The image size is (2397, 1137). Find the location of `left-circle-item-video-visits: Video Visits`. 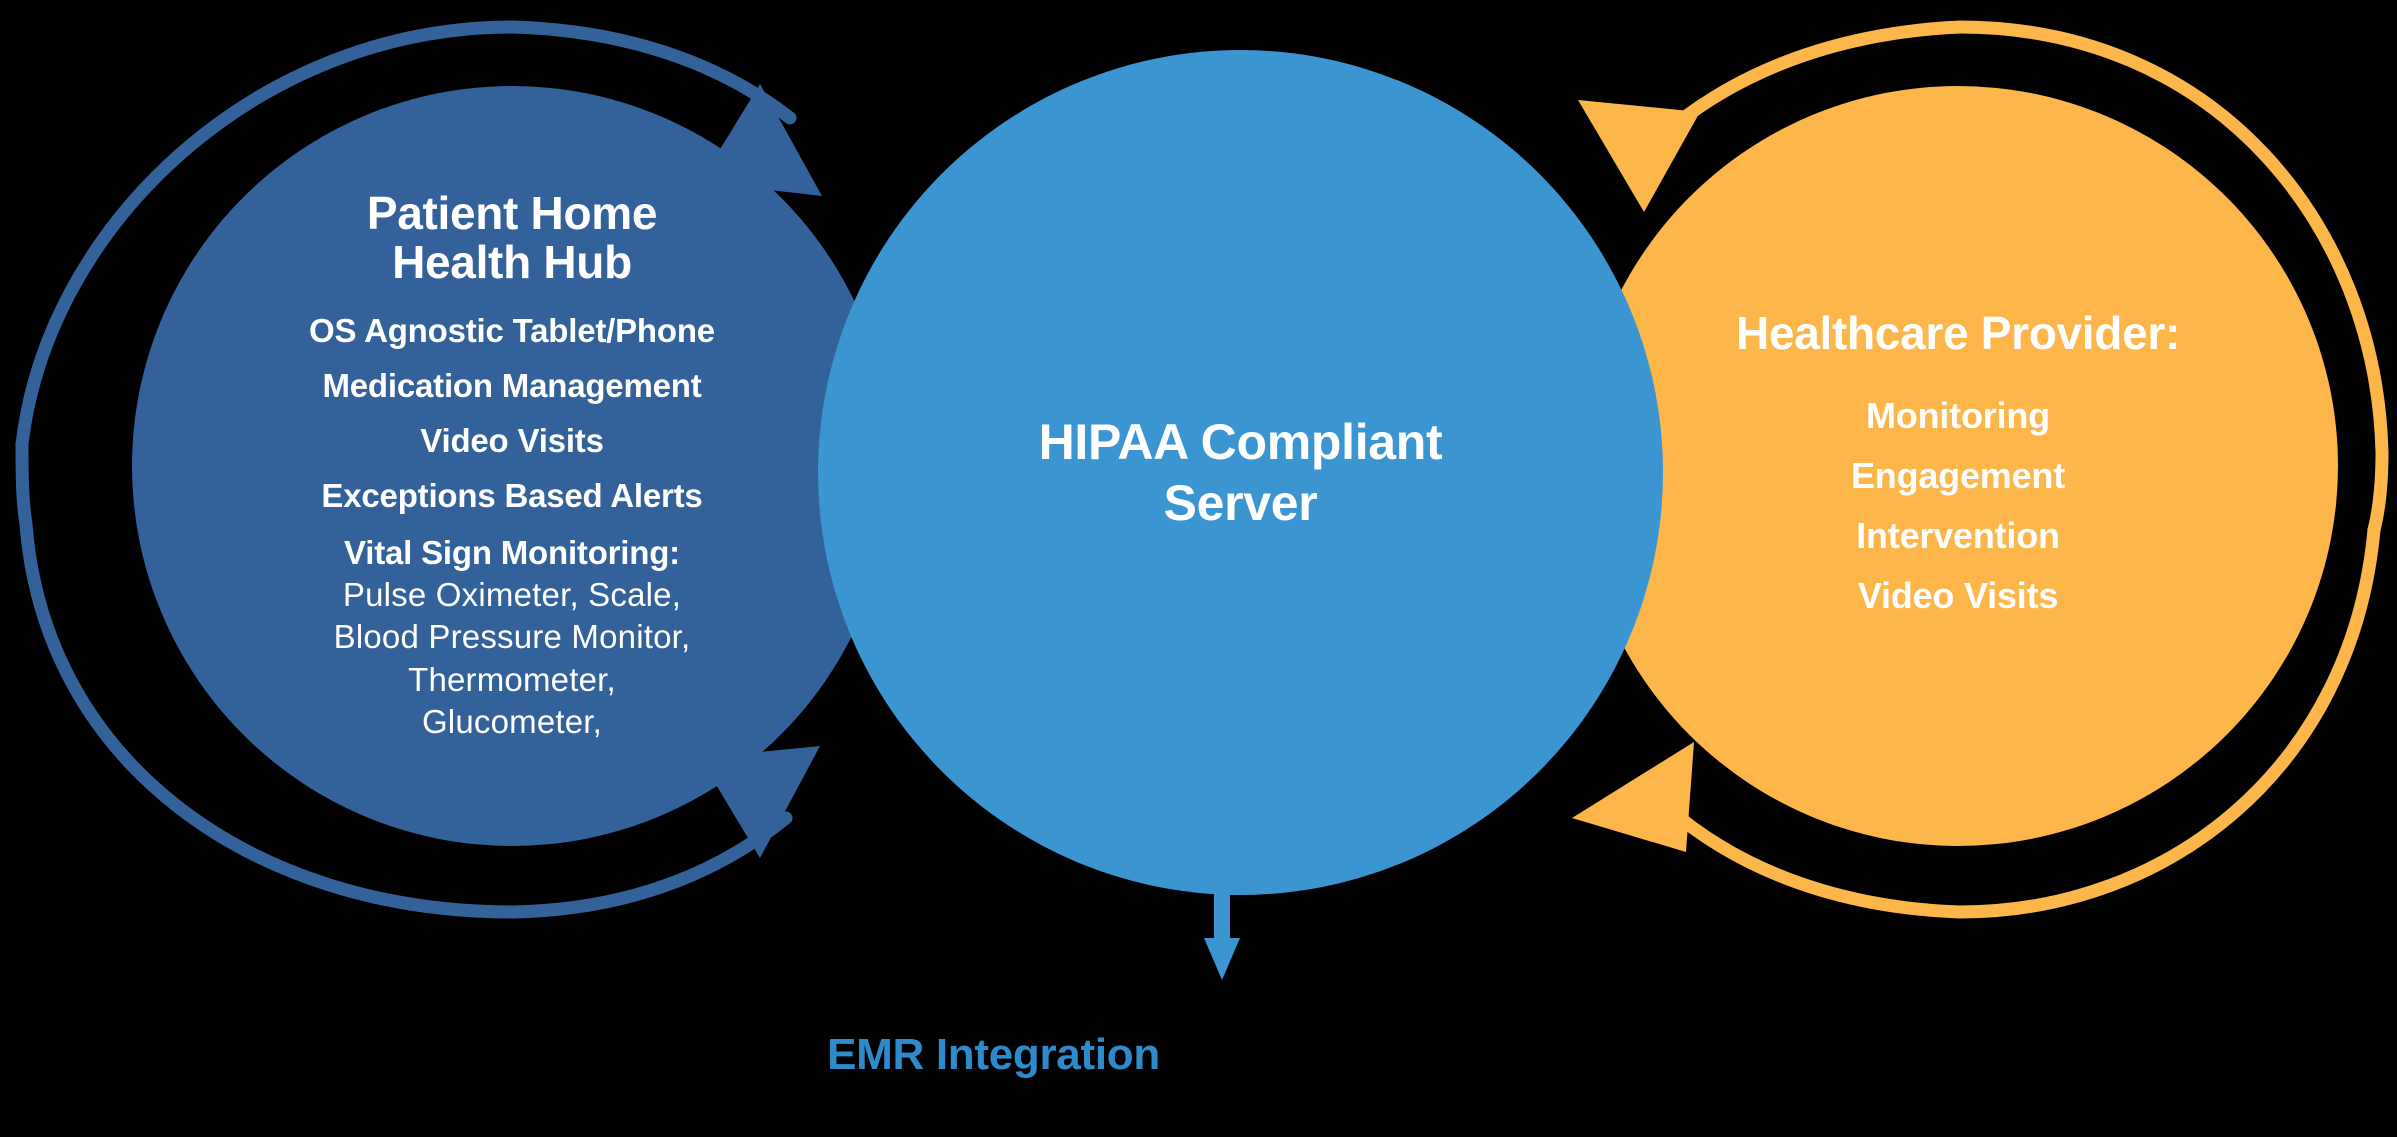

left-circle-item-video-visits: Video Visits is located at coordinates (512, 441).